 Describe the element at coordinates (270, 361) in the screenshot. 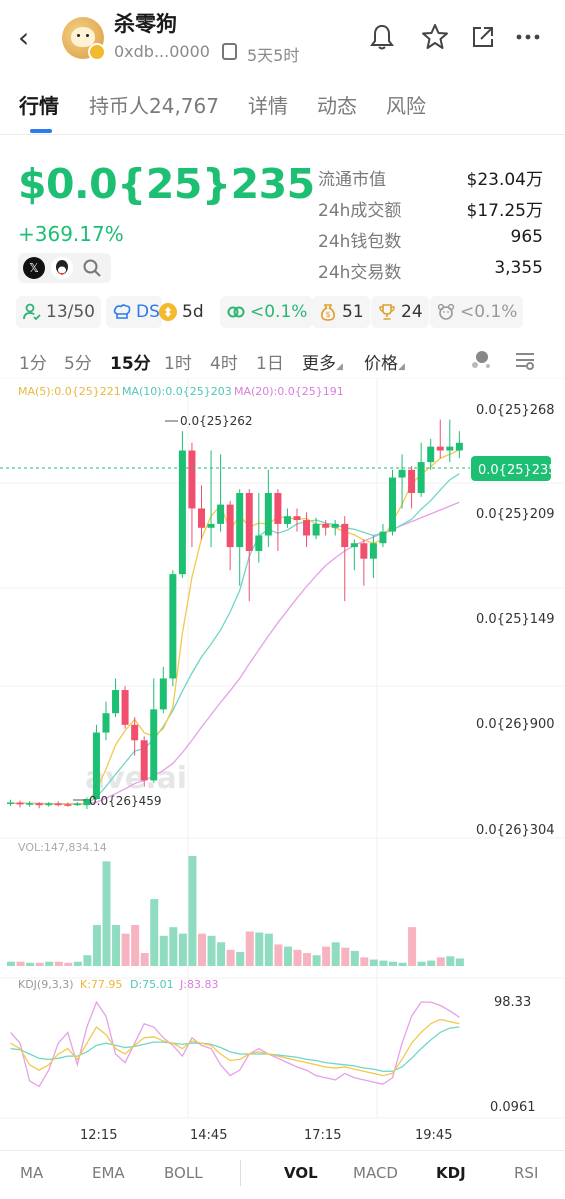

I see `interval-1d: 1日` at that location.